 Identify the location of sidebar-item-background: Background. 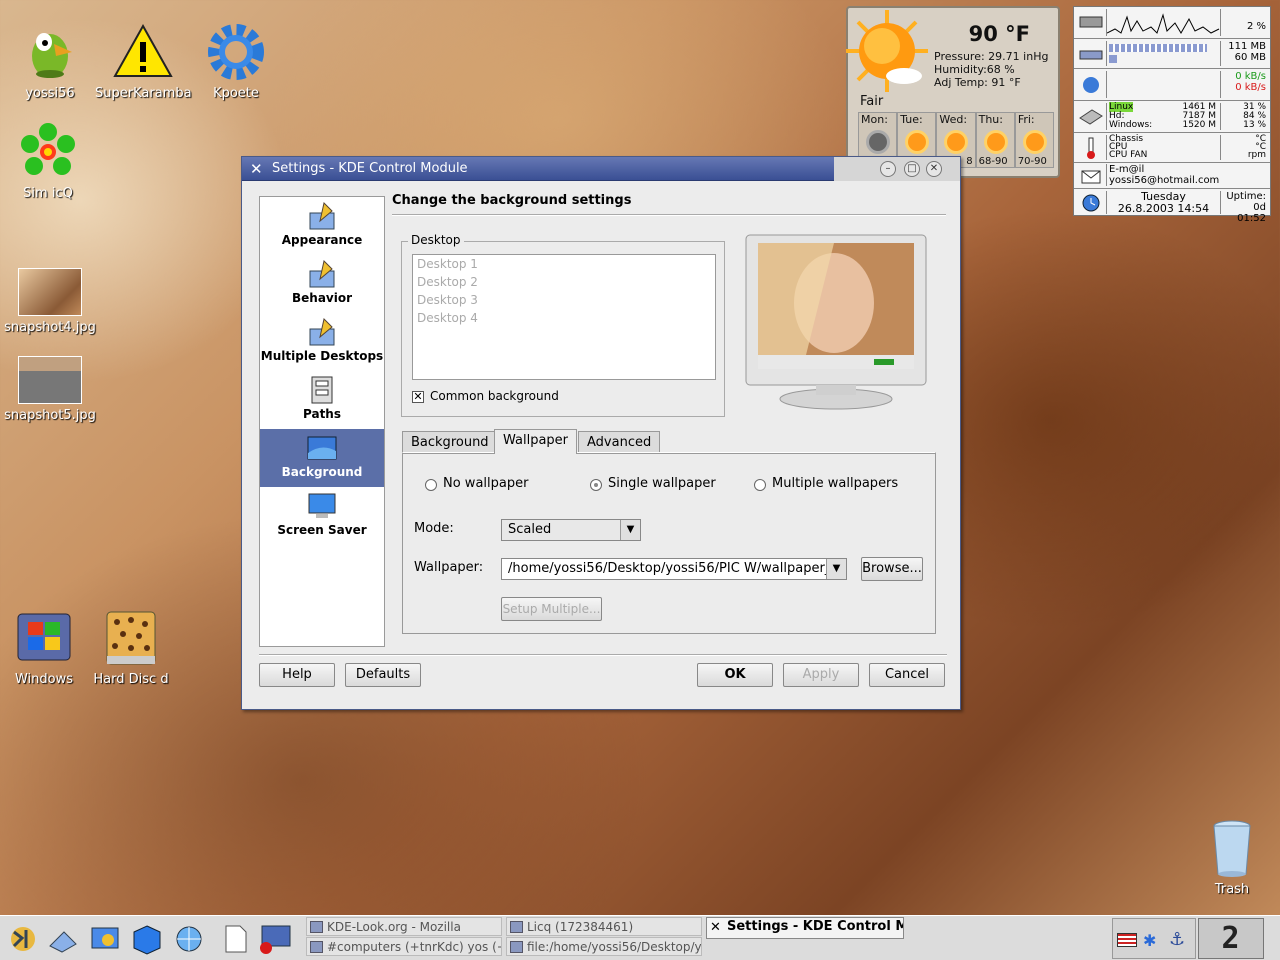
(322, 458).